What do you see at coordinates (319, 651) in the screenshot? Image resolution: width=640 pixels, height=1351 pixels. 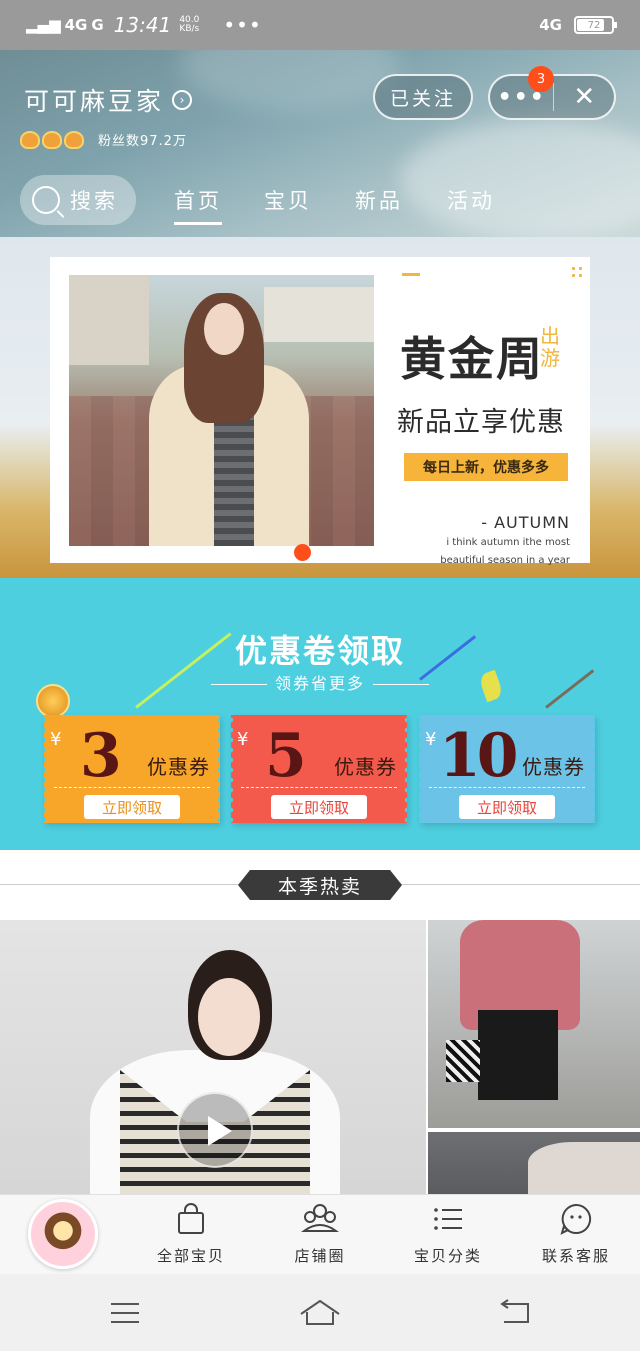 I see `coupon-title: 优惠卷领取` at bounding box center [319, 651].